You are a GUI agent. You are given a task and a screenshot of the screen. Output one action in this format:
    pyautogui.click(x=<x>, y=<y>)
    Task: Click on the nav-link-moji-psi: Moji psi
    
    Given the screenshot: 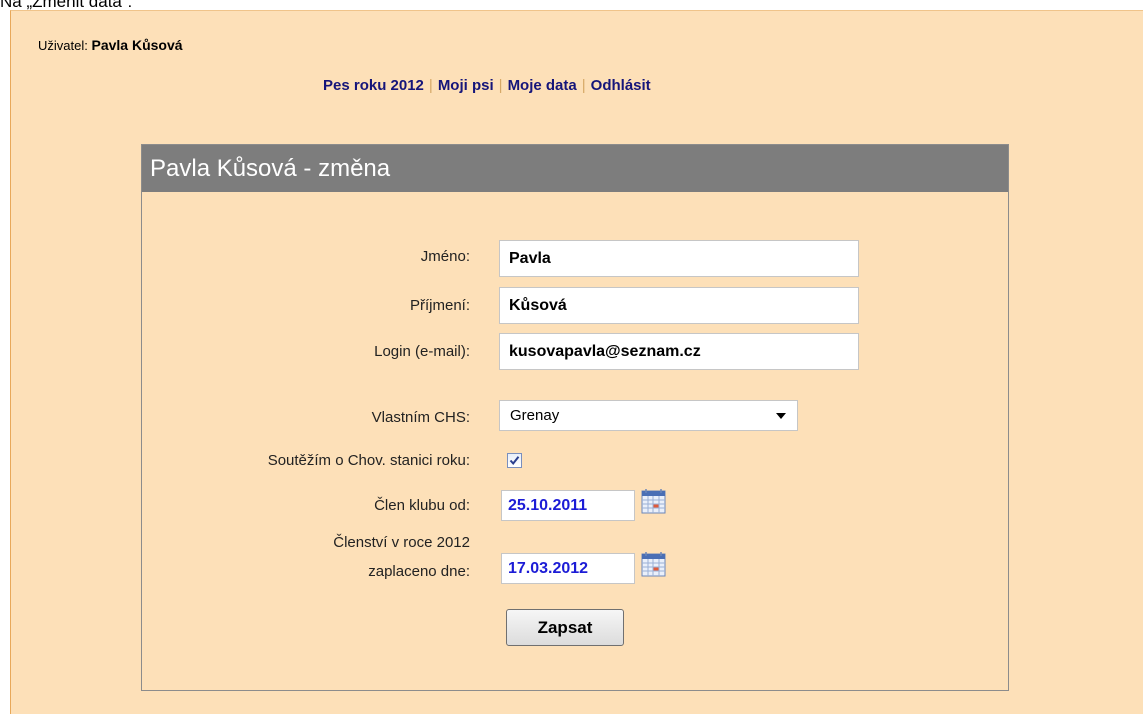 What is the action you would take?
    pyautogui.click(x=466, y=85)
    